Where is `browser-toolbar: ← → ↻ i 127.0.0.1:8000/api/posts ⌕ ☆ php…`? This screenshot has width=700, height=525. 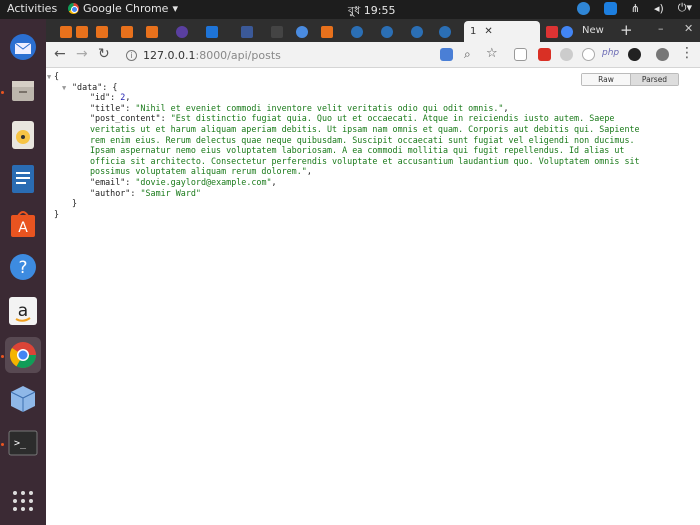 browser-toolbar: ← → ↻ i 127.0.0.1:8000/api/posts ⌕ ☆ php… is located at coordinates (373, 55).